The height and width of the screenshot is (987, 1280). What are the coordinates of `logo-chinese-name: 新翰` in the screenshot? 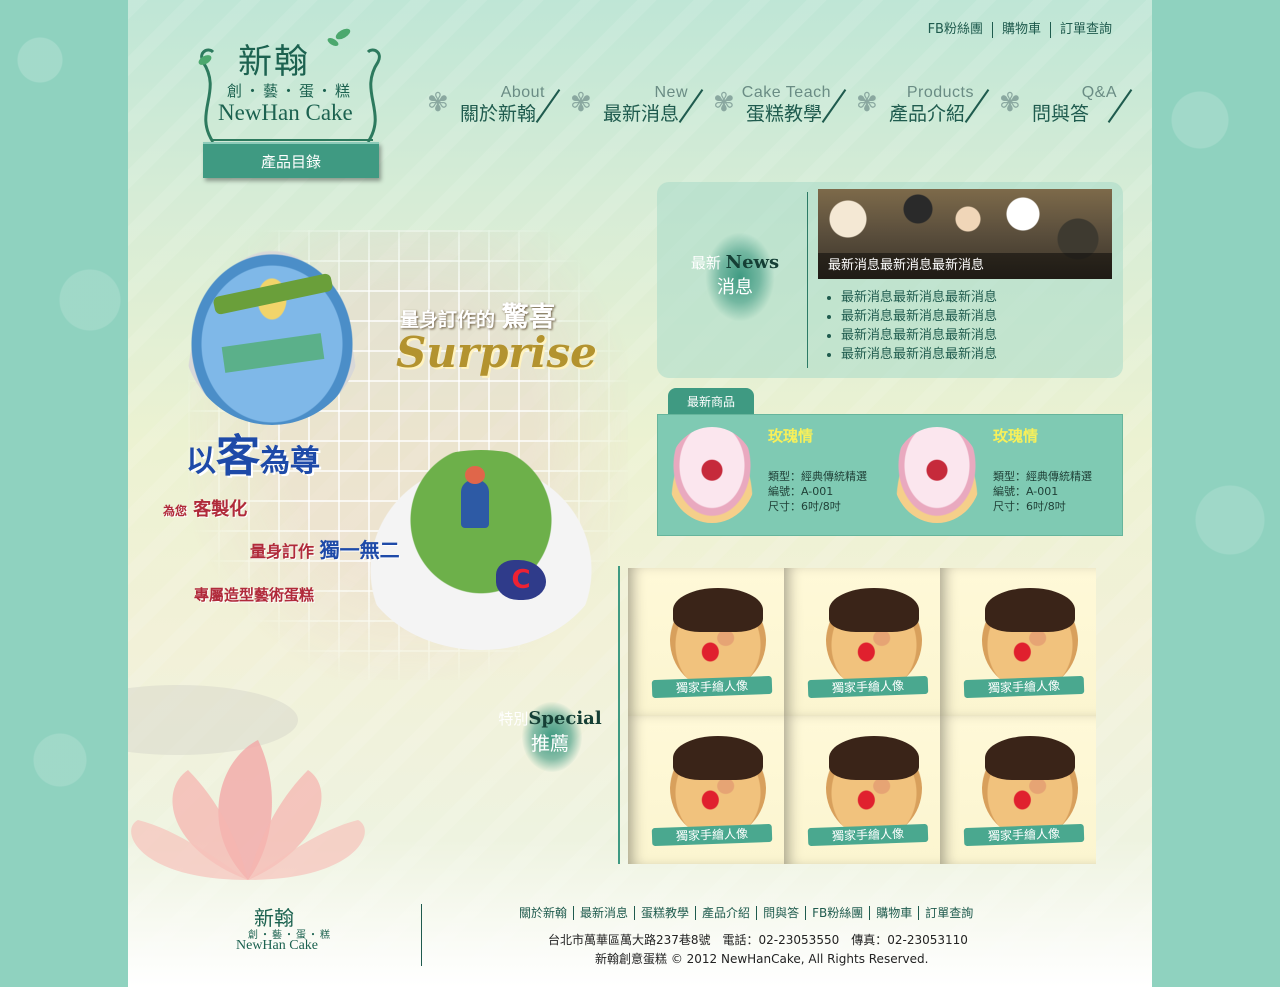 It's located at (274, 62).